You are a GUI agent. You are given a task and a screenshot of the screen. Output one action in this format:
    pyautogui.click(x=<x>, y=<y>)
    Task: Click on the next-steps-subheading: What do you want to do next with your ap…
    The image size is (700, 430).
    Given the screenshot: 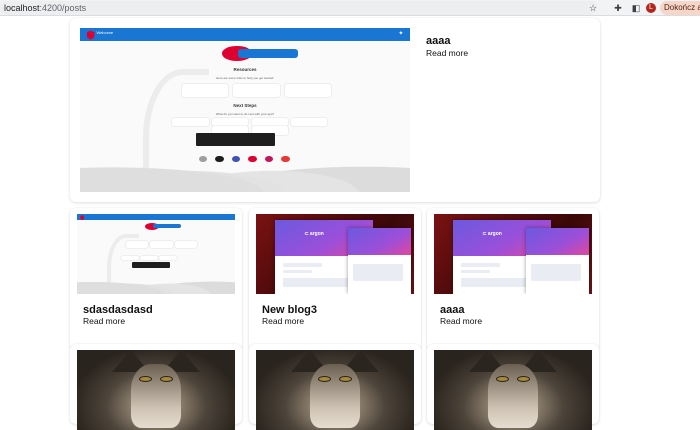 What is the action you would take?
    pyautogui.click(x=245, y=113)
    